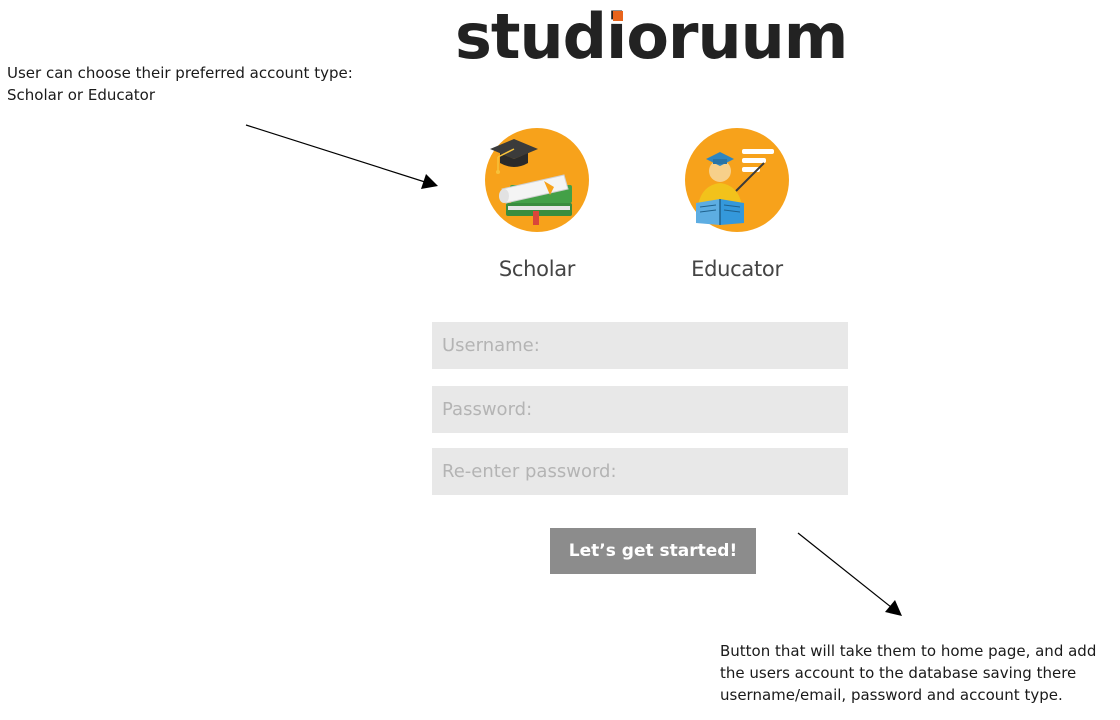 The image size is (1120, 720). Describe the element at coordinates (537, 180) in the screenshot. I see `scholar-icon` at that location.